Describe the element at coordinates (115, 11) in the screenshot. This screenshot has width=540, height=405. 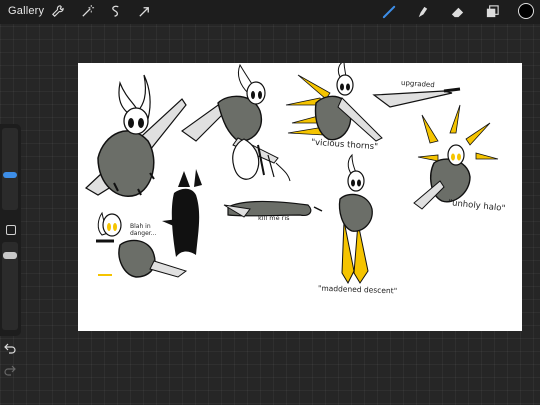
I see `selection-icon` at that location.